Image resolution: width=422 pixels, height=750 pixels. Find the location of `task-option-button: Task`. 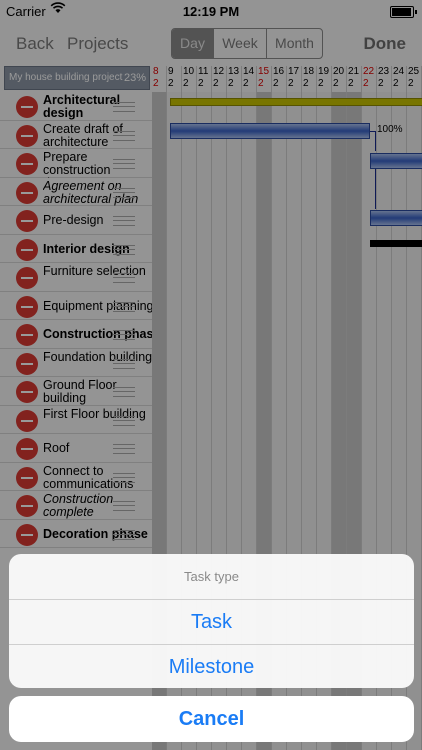

task-option-button: Task is located at coordinates (211, 622).